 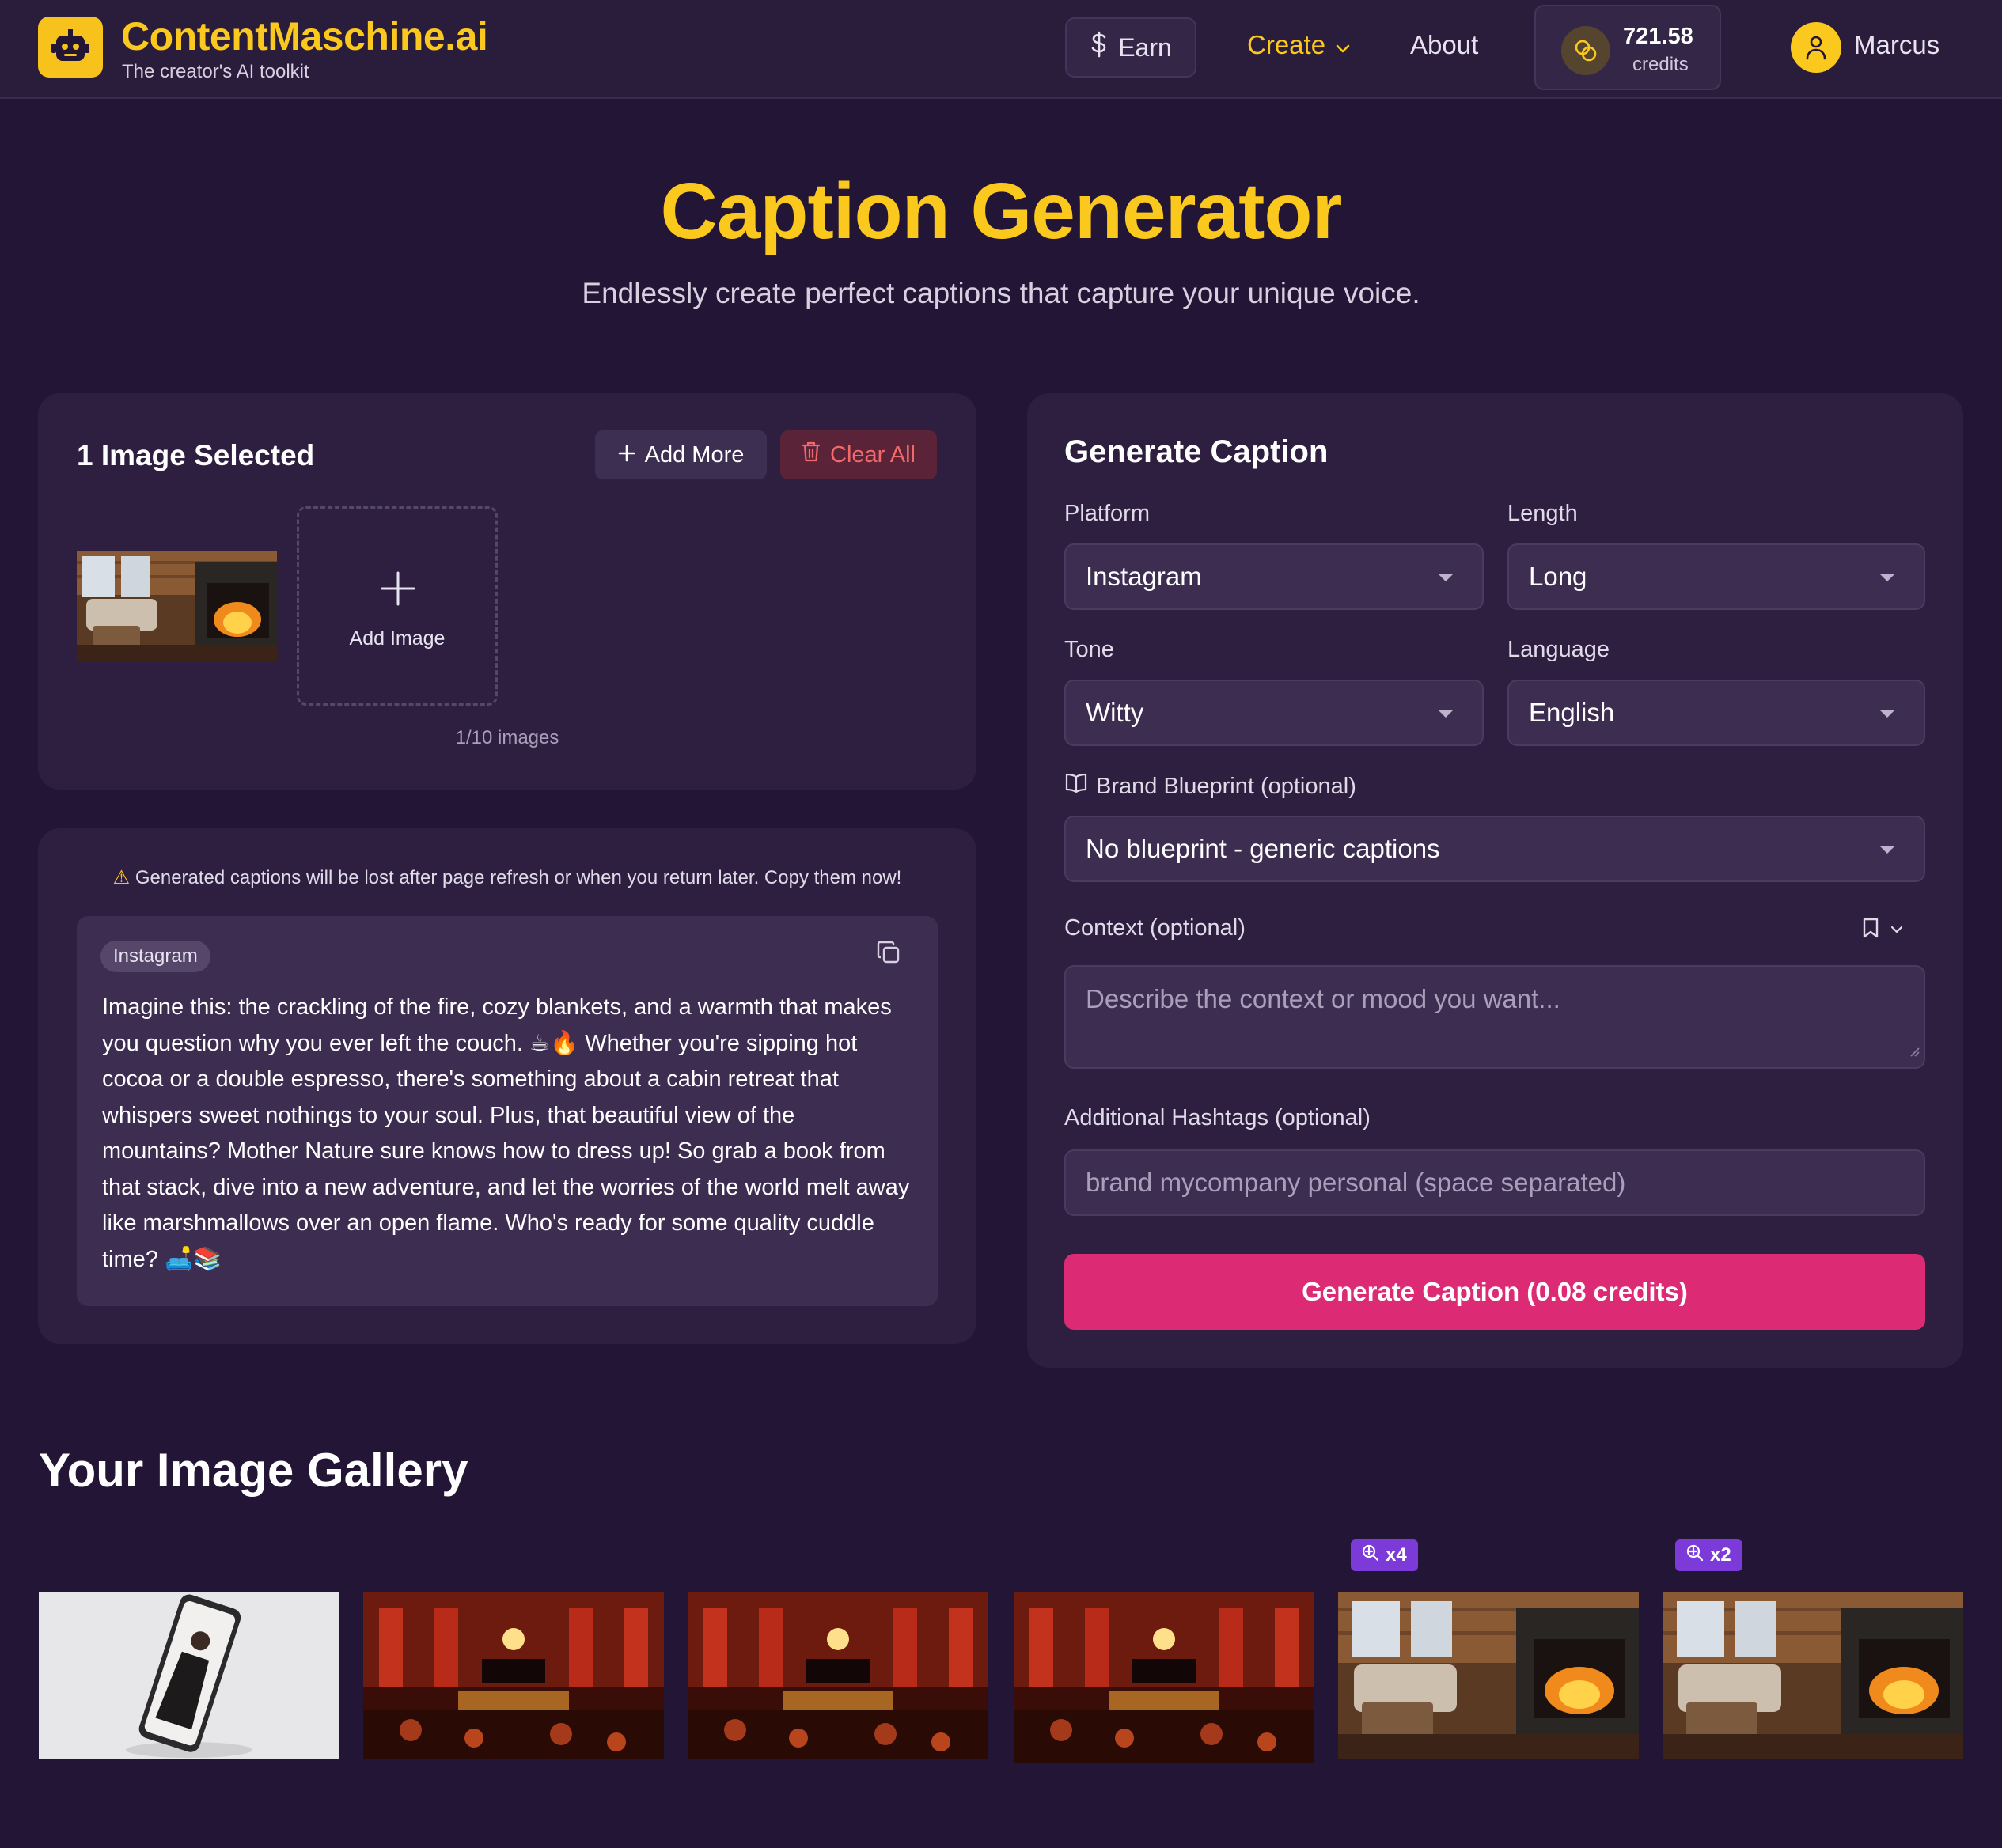 What do you see at coordinates (1870, 930) in the screenshot?
I see `bookmark-icon` at bounding box center [1870, 930].